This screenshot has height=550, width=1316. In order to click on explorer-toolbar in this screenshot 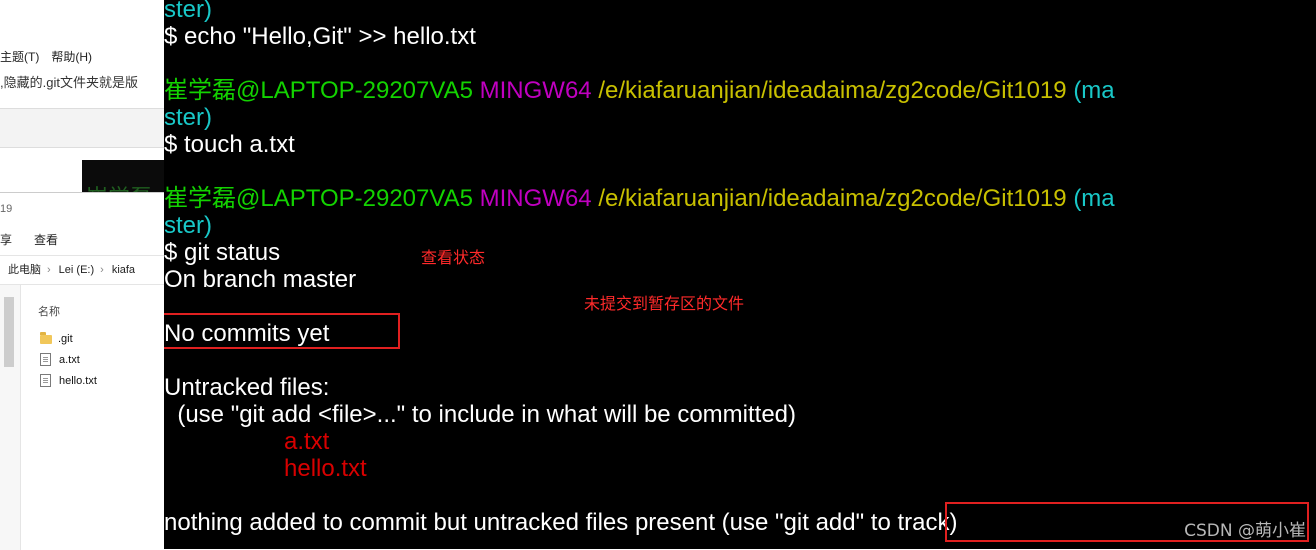, I will do `click(82, 128)`.